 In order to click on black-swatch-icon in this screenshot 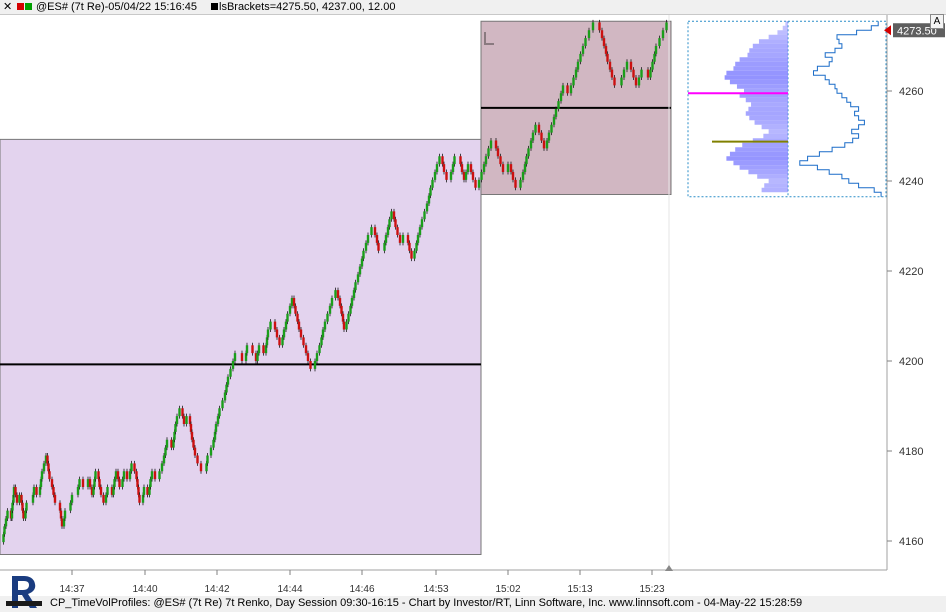, I will do `click(214, 6)`.